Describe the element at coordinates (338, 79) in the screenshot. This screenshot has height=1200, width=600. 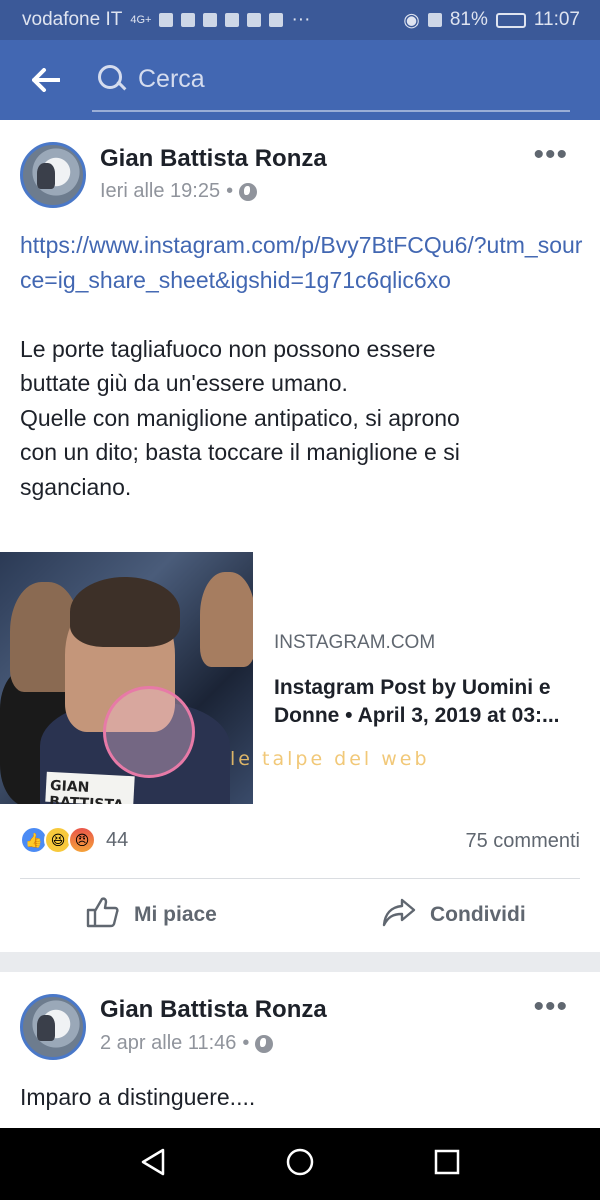
I see `search-input` at that location.